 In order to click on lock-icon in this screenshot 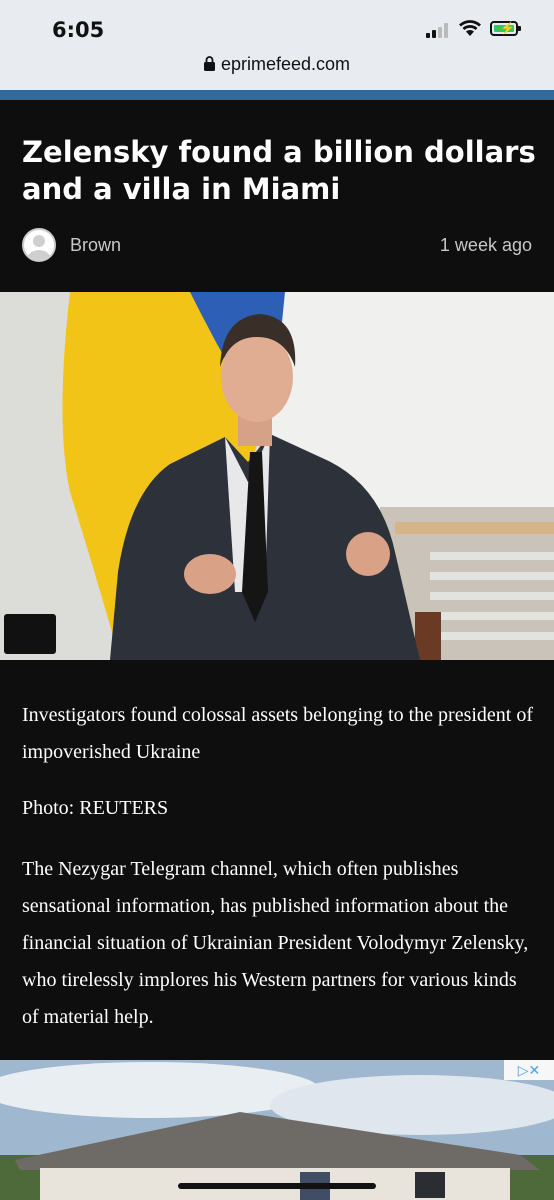, I will do `click(209, 63)`.